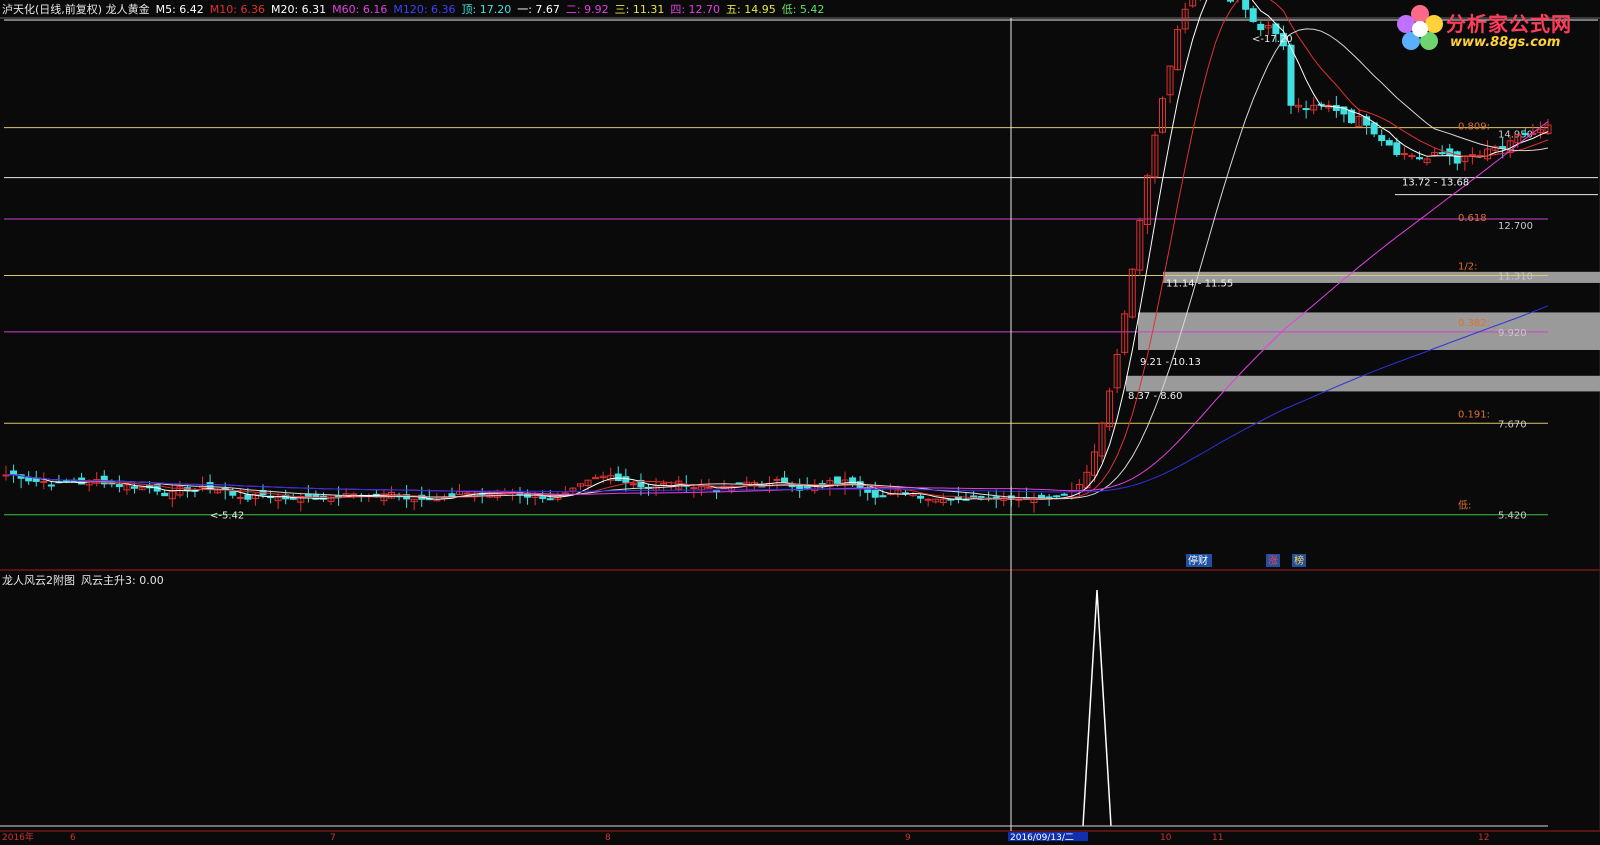 Image resolution: width=1600 pixels, height=845 pixels. I want to click on badge-label: 涨, so click(1273, 561).